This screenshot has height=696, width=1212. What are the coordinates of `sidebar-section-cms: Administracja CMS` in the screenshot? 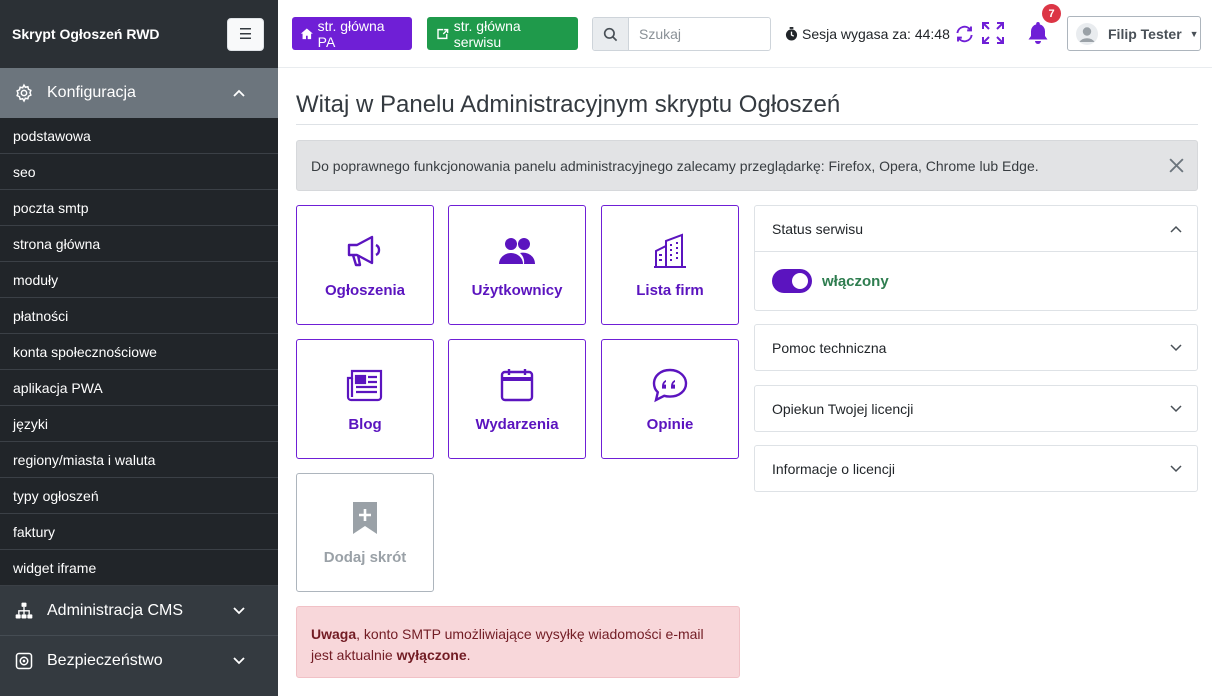 It's located at (139, 611).